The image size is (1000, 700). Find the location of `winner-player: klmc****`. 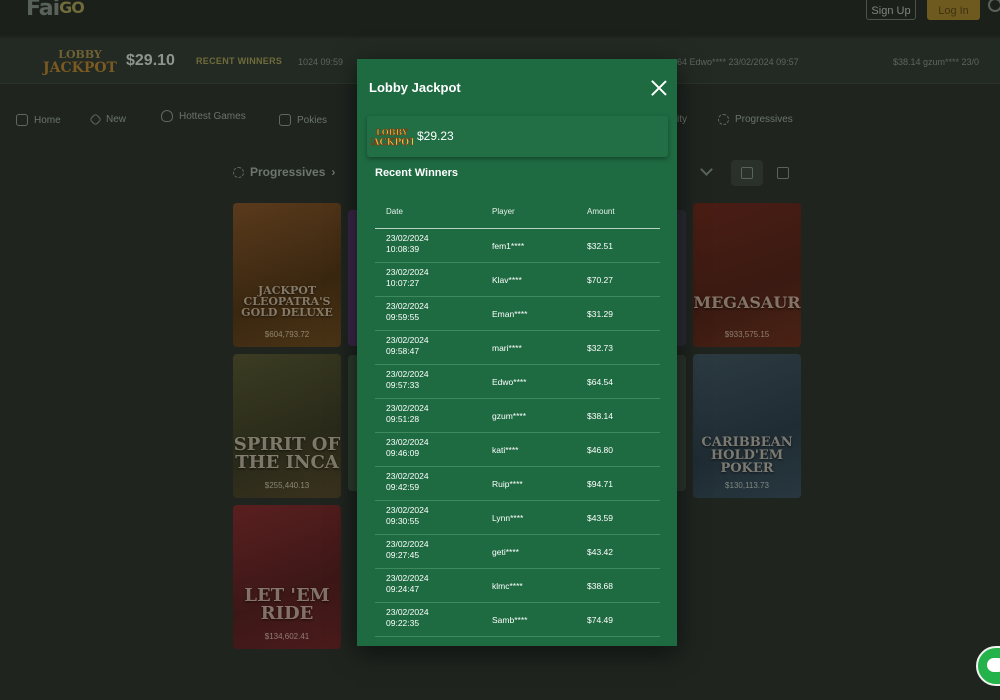

winner-player: klmc**** is located at coordinates (507, 586).